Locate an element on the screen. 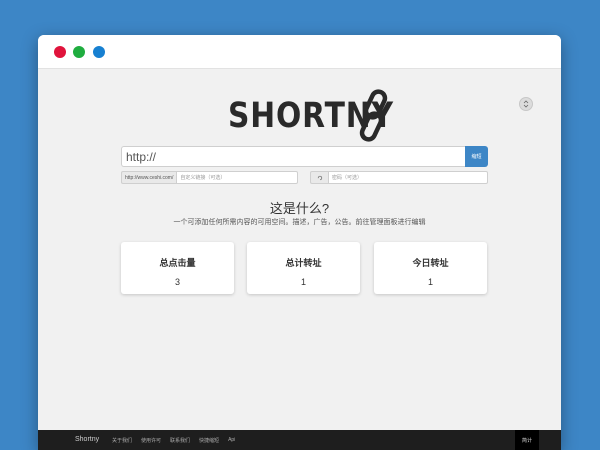 This screenshot has width=600, height=450. window-maximize-button is located at coordinates (99, 52).